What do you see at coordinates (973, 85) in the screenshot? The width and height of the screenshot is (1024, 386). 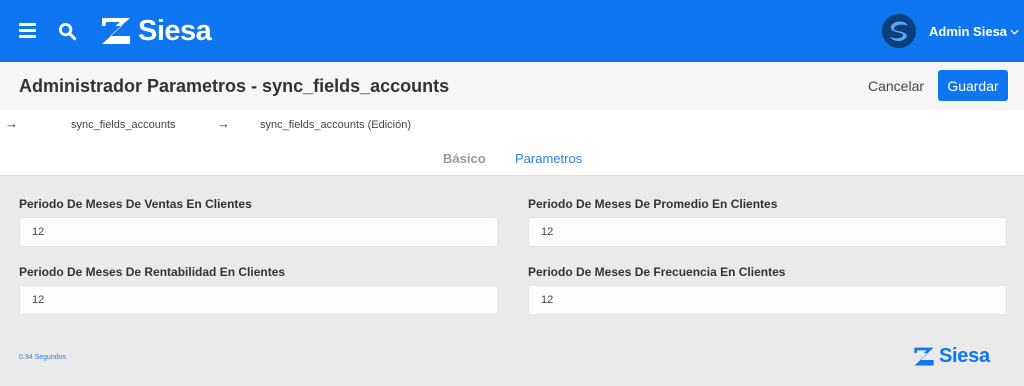 I see `save-button: Guardar` at bounding box center [973, 85].